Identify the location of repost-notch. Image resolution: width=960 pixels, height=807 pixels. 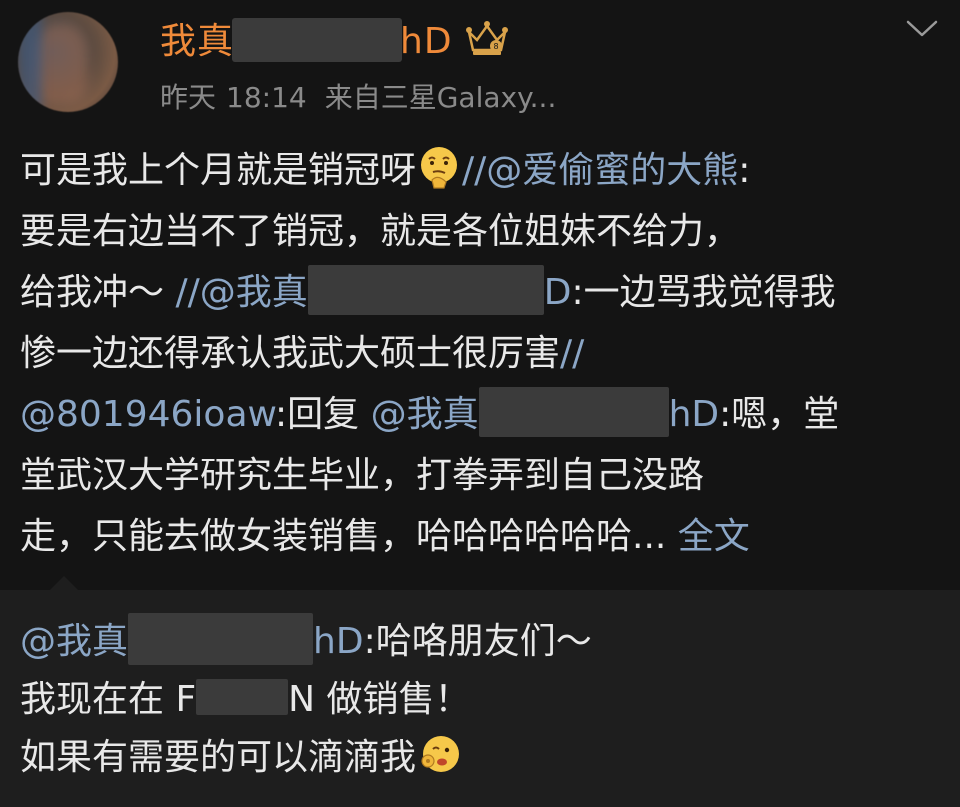
(64, 583).